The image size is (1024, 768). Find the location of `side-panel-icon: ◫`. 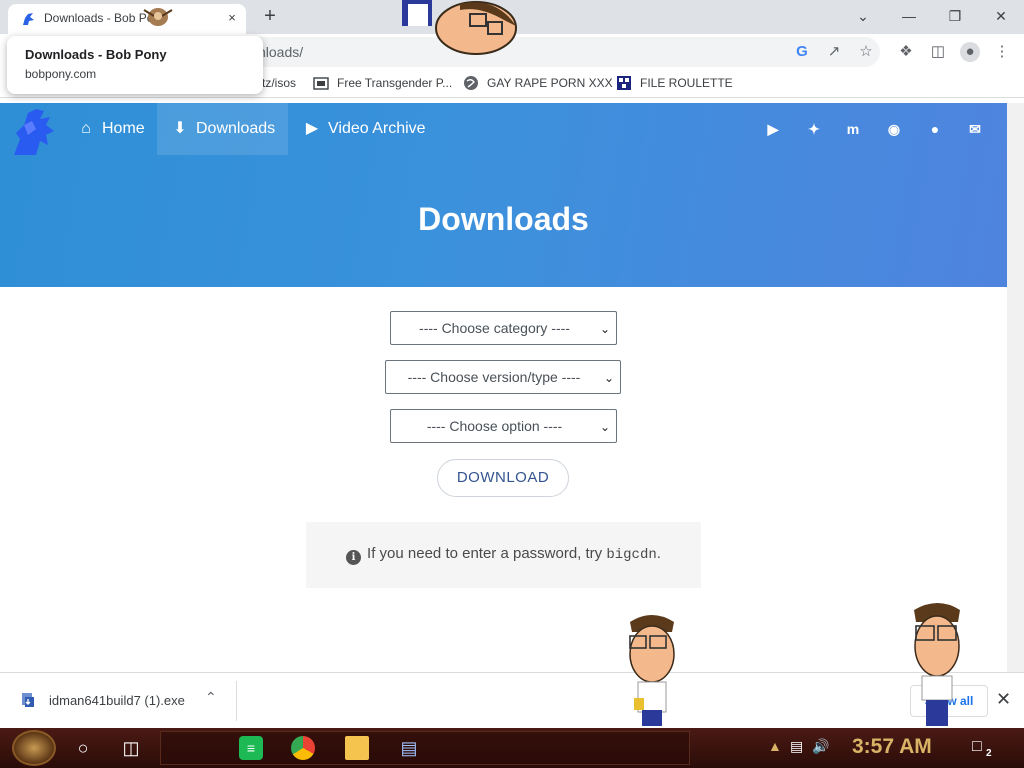

side-panel-icon: ◫ is located at coordinates (938, 52).